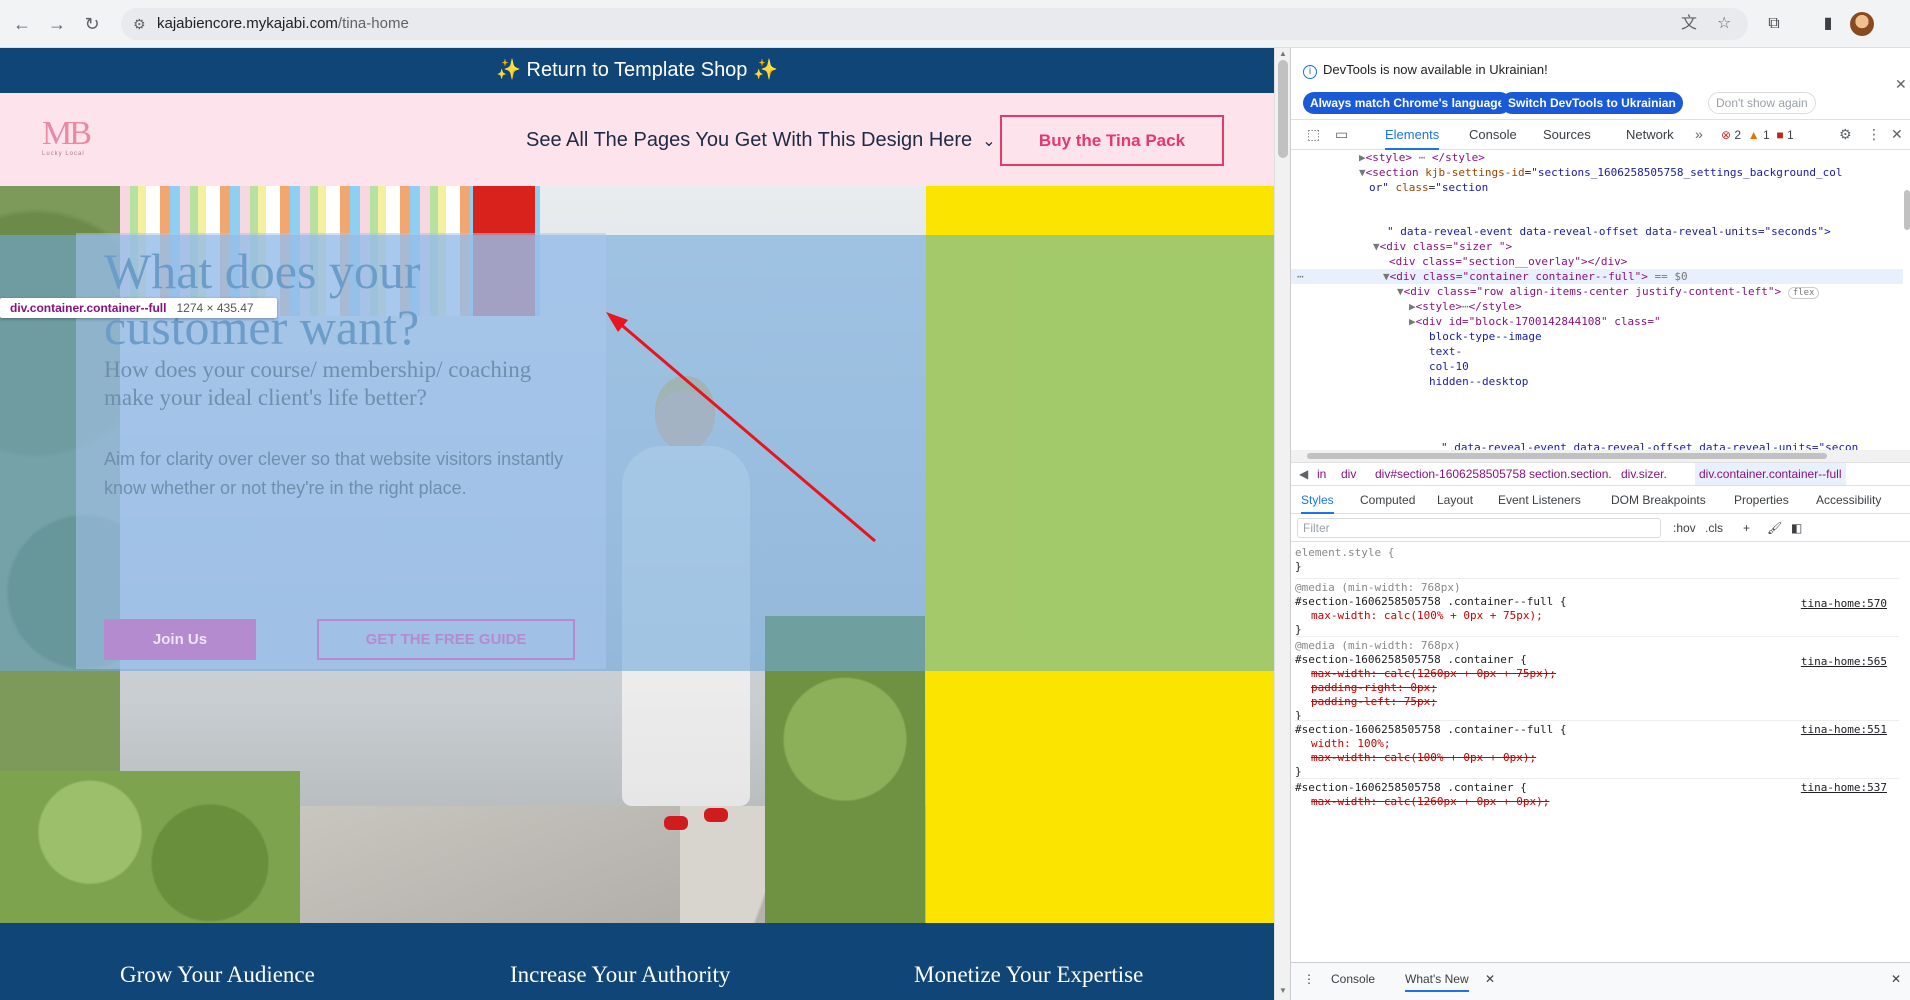 The height and width of the screenshot is (1000, 1910). I want to click on dom-class-line-4: hidden--desktop, so click(1479, 381).